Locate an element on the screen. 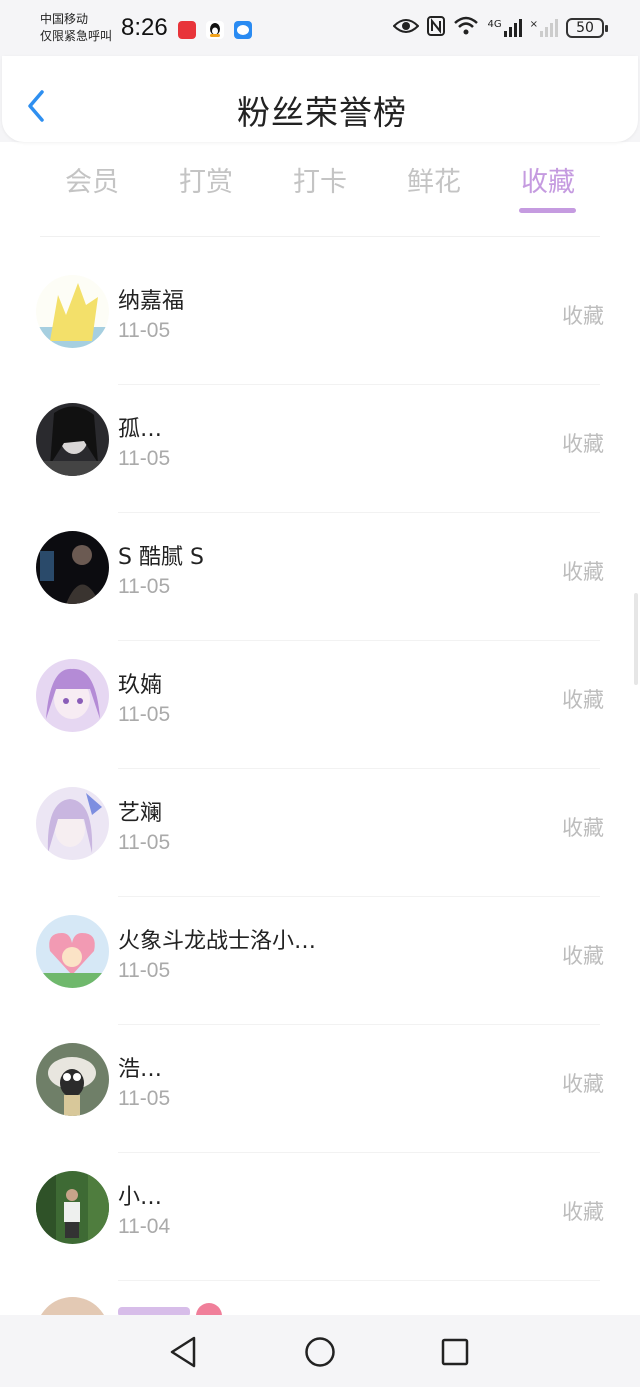  list-item: 小… 11-04 收藏 is located at coordinates (320, 1217).